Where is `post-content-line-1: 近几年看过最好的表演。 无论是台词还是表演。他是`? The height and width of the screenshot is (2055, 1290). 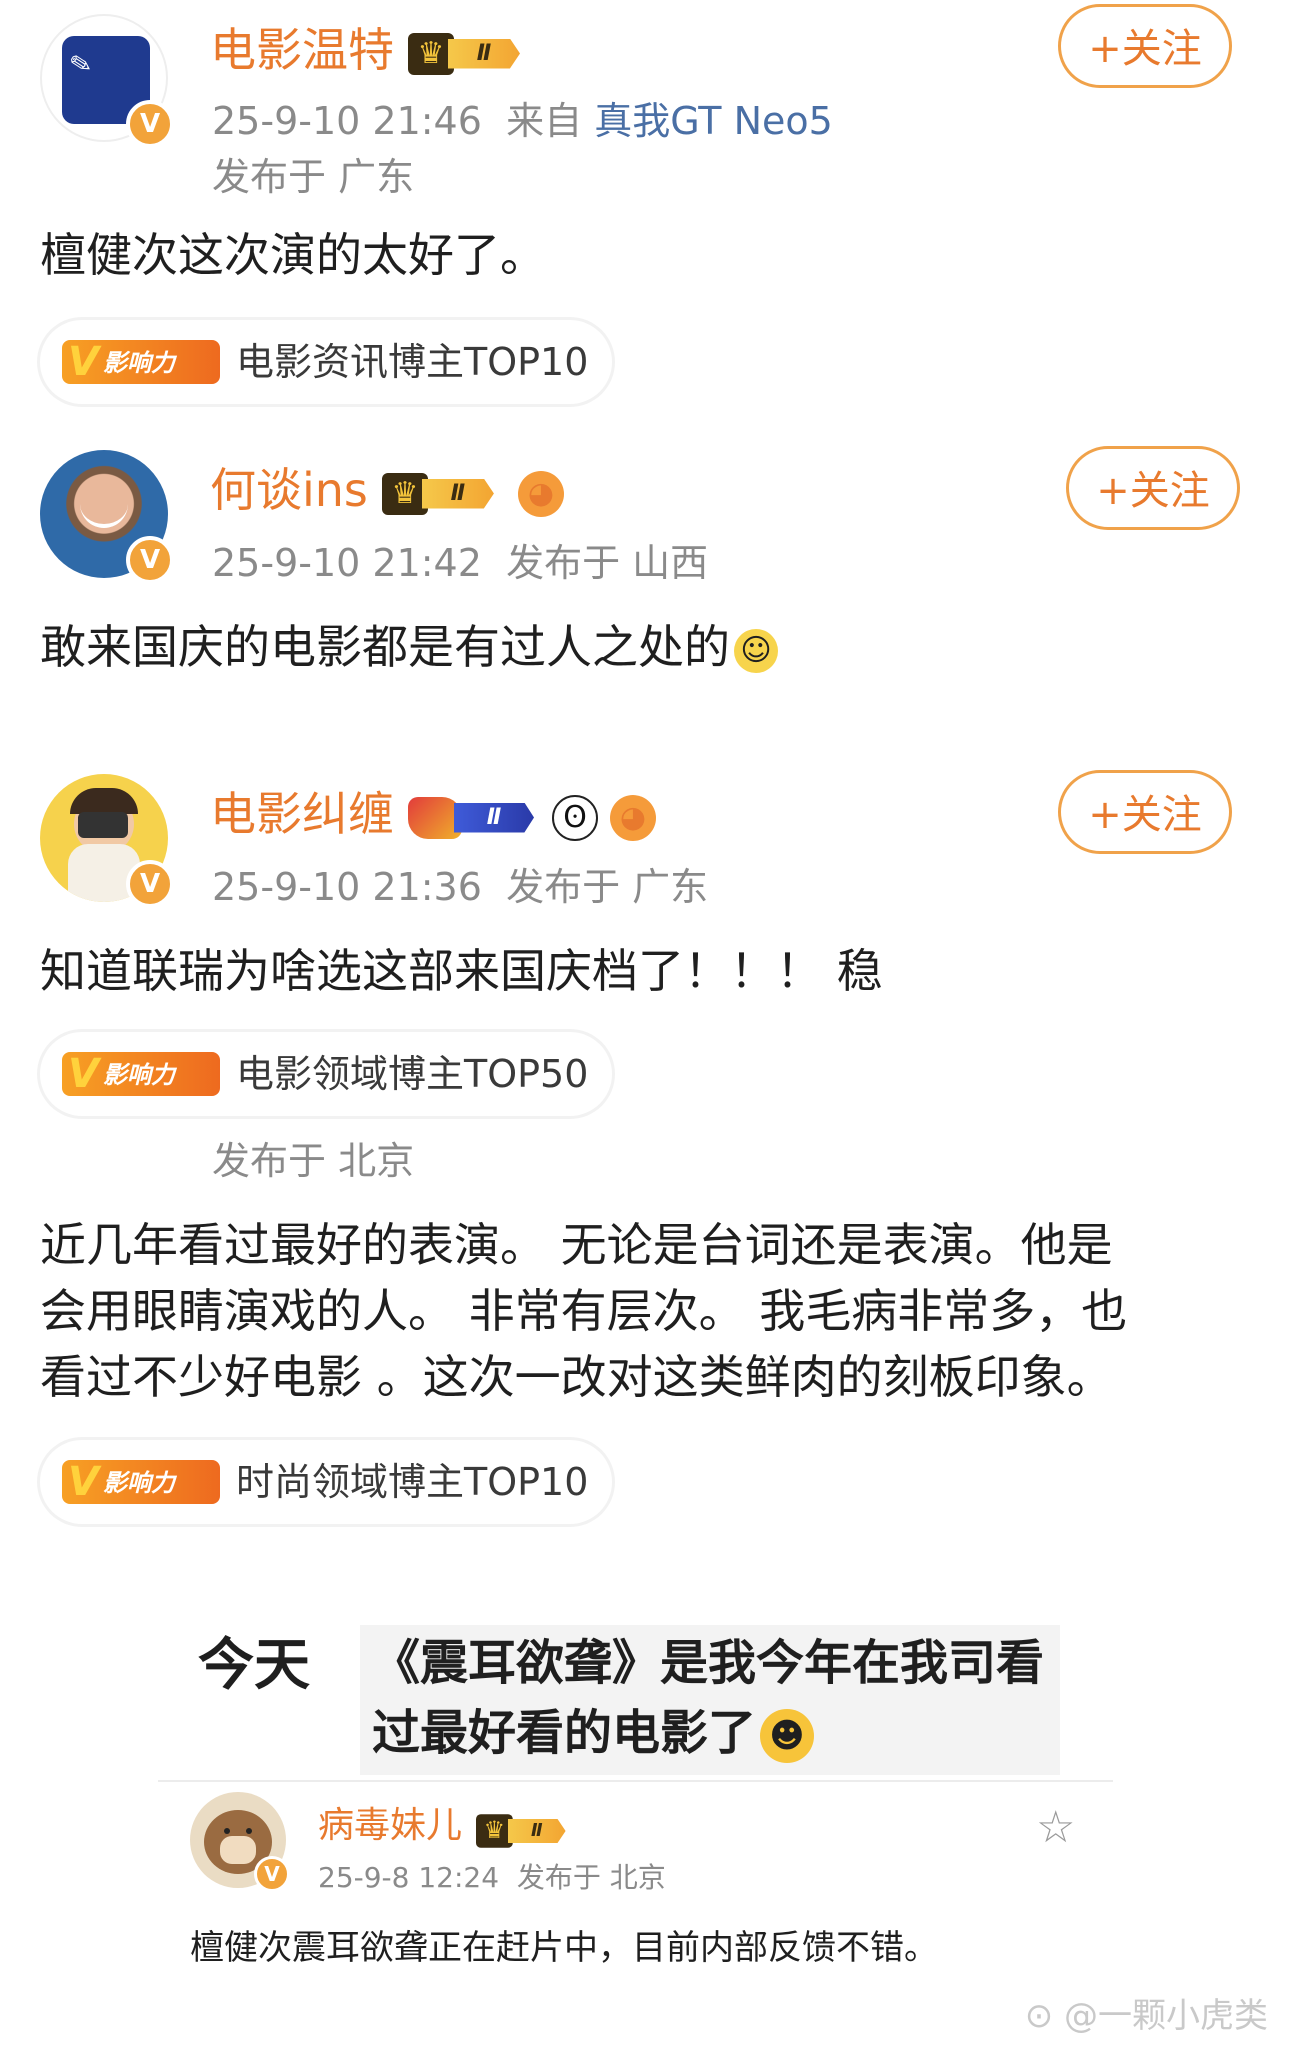 post-content-line-1: 近几年看过最好的表演。 无论是台词还是表演。他是 is located at coordinates (576, 1245).